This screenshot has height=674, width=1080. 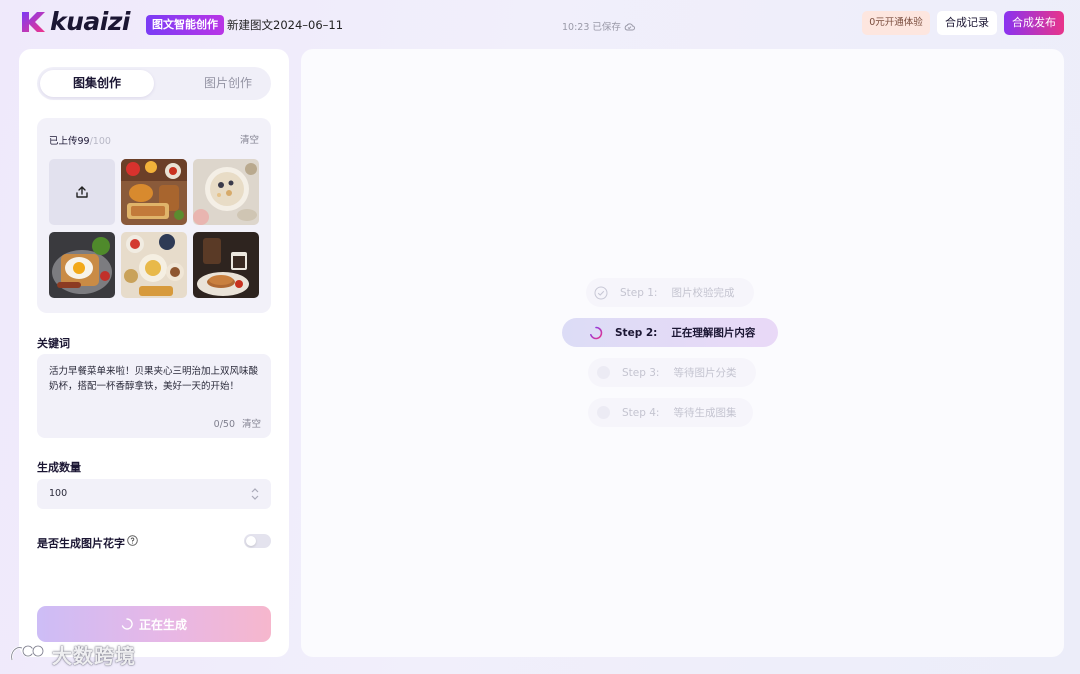 I want to click on upload-button, so click(x=82, y=192).